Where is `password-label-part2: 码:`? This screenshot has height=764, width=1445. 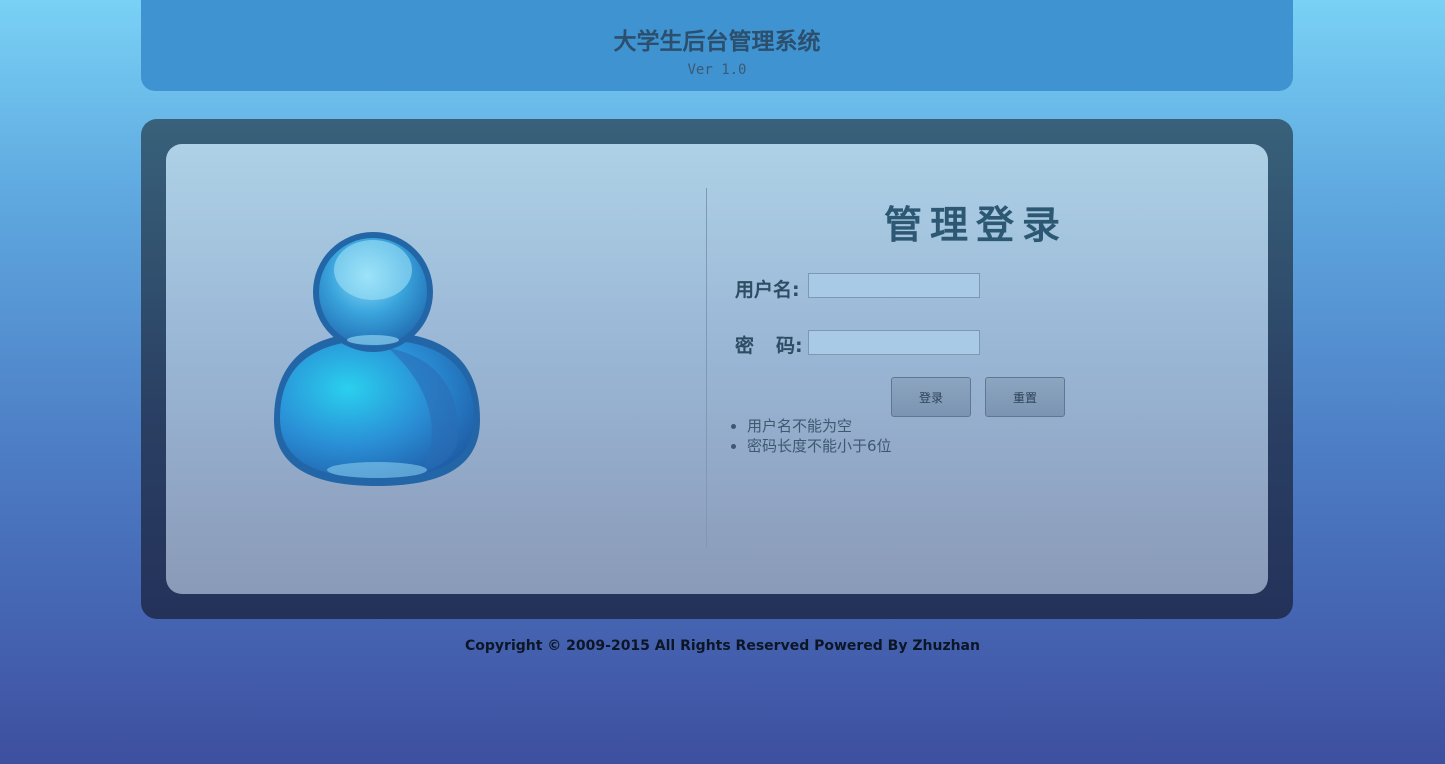 password-label-part2: 码: is located at coordinates (789, 346).